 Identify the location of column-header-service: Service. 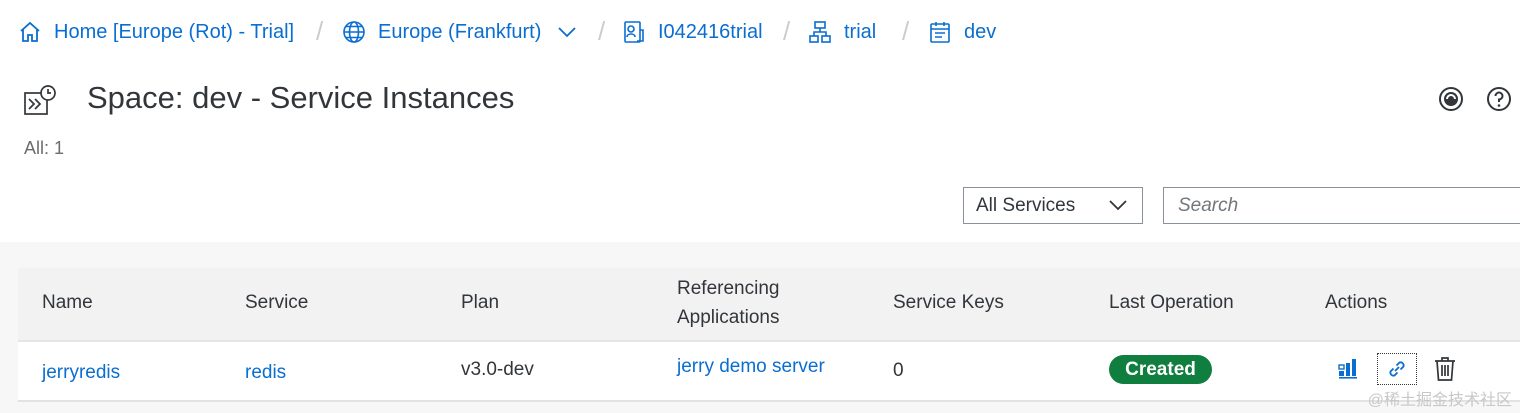
(277, 302).